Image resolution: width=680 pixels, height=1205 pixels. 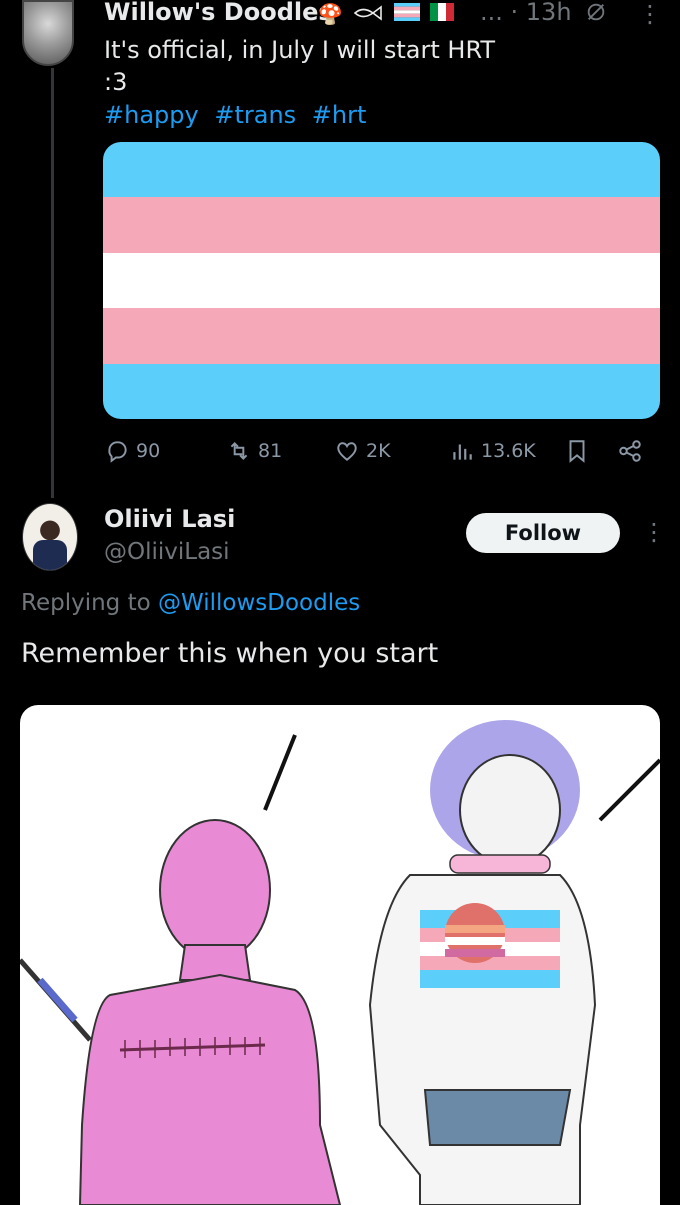 I want to click on tweet-time: ... · 13h, so click(x=543, y=13).